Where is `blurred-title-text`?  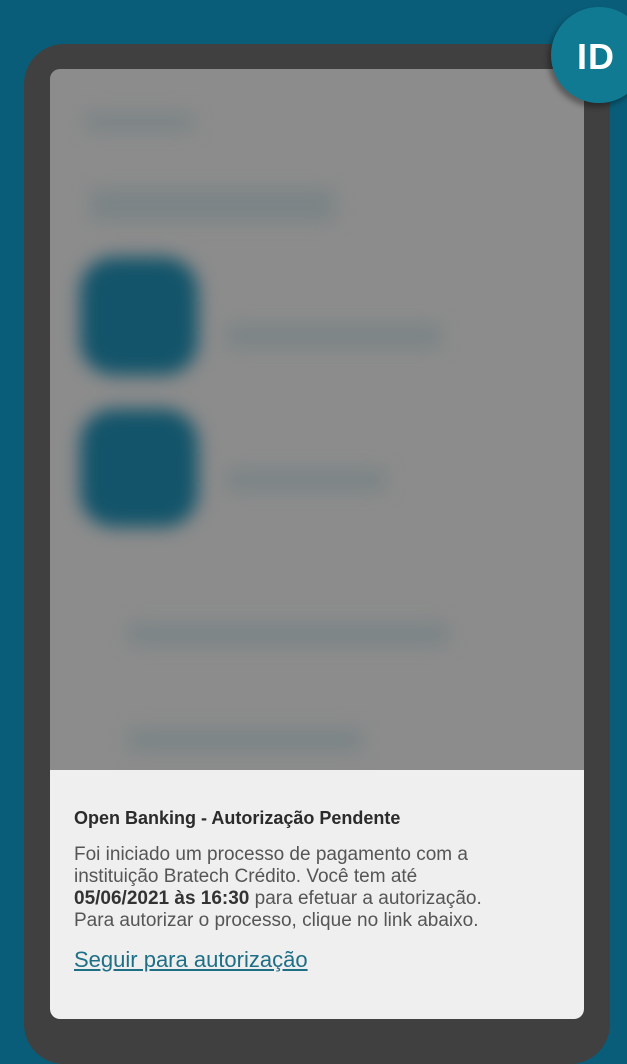
blurred-title-text is located at coordinates (212, 205).